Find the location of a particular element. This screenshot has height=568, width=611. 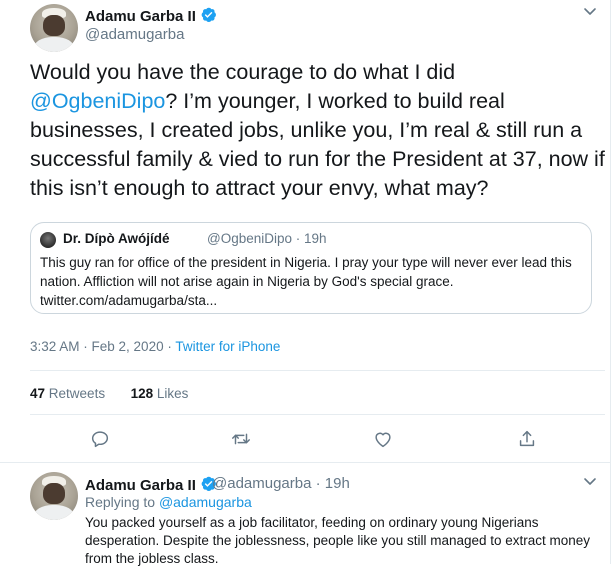

quoted-author-handle: @OgbeniDipo · 19h is located at coordinates (267, 238).